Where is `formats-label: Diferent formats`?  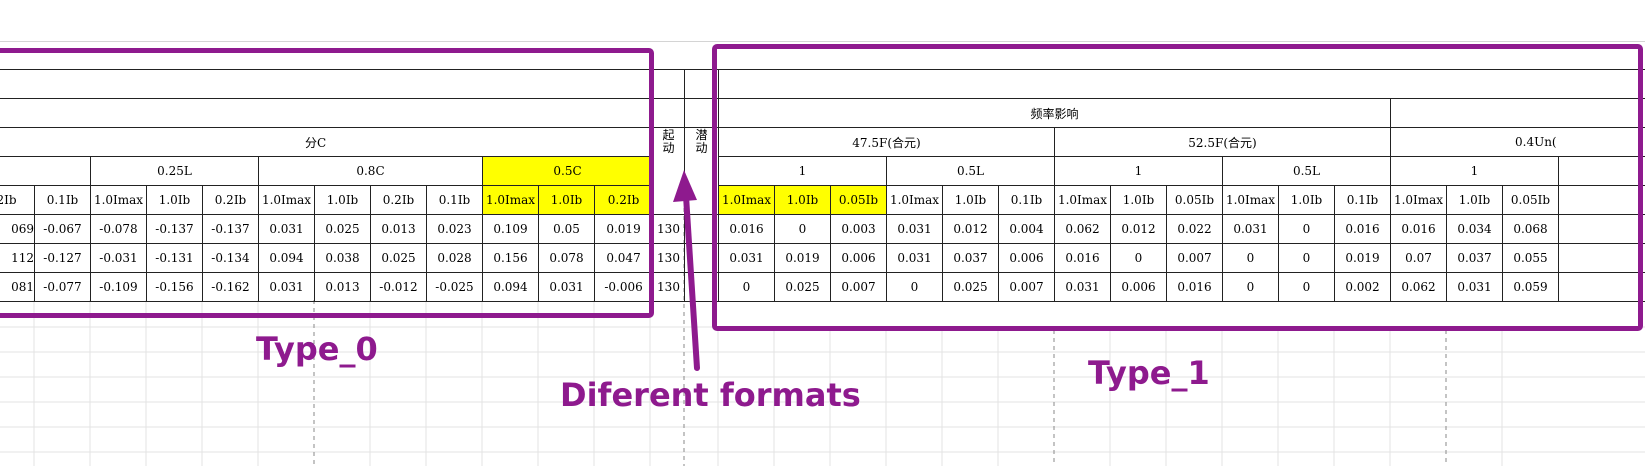
formats-label: Diferent formats is located at coordinates (710, 395).